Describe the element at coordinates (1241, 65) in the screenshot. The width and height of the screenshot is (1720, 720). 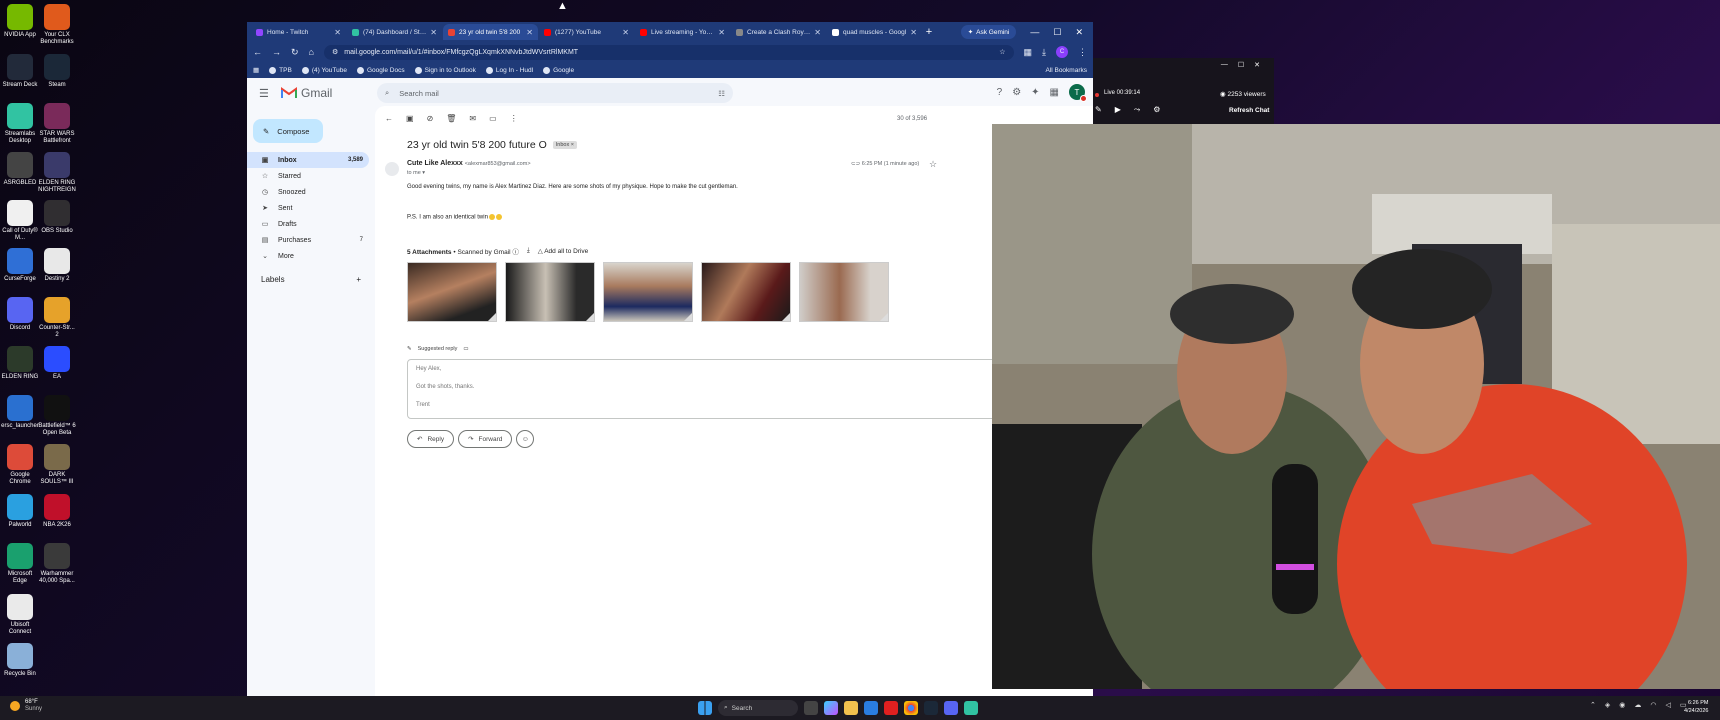
I see `maximize-icon: ☐` at that location.